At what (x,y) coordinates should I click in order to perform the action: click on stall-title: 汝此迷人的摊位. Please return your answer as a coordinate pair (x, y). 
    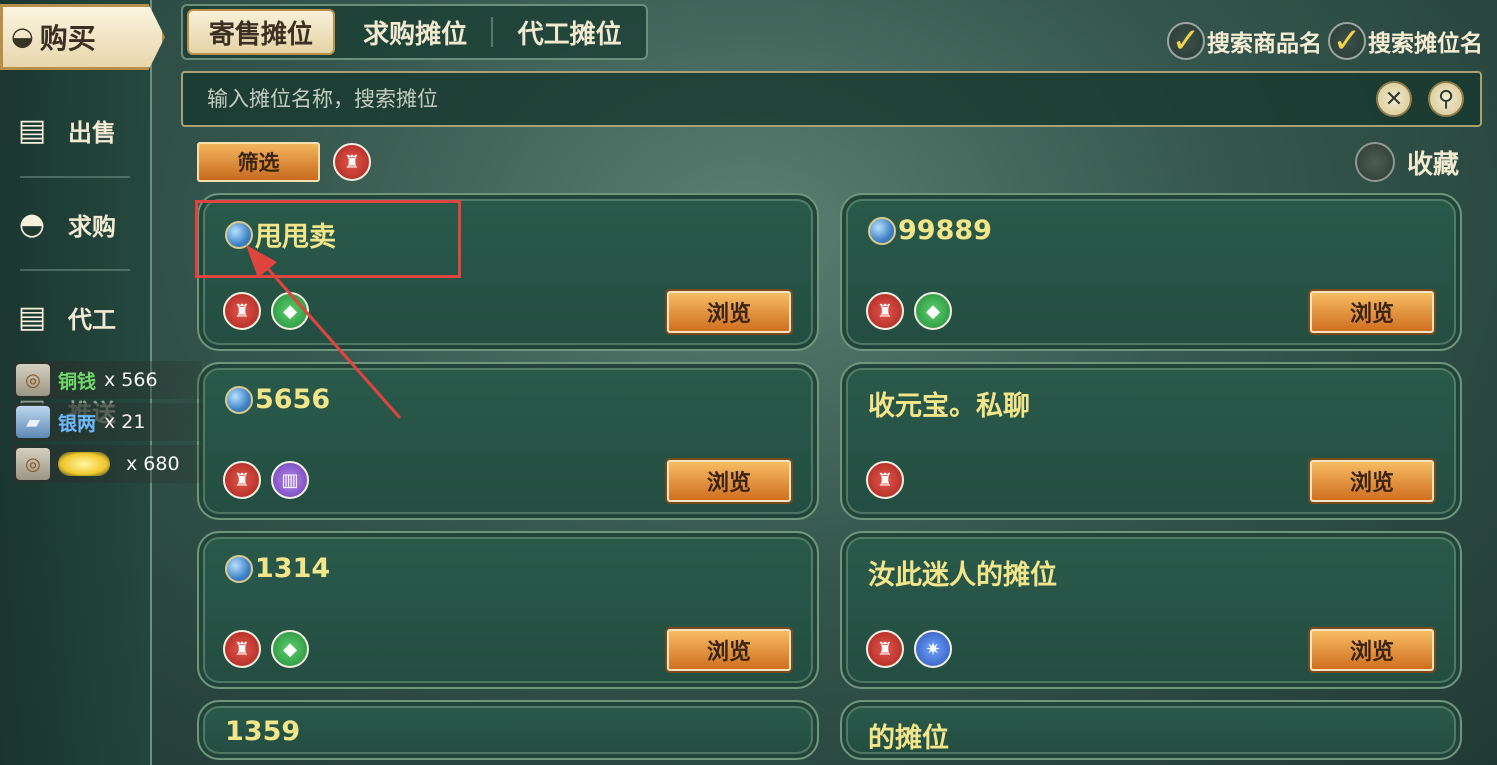
    Looking at the image, I should click on (962, 572).